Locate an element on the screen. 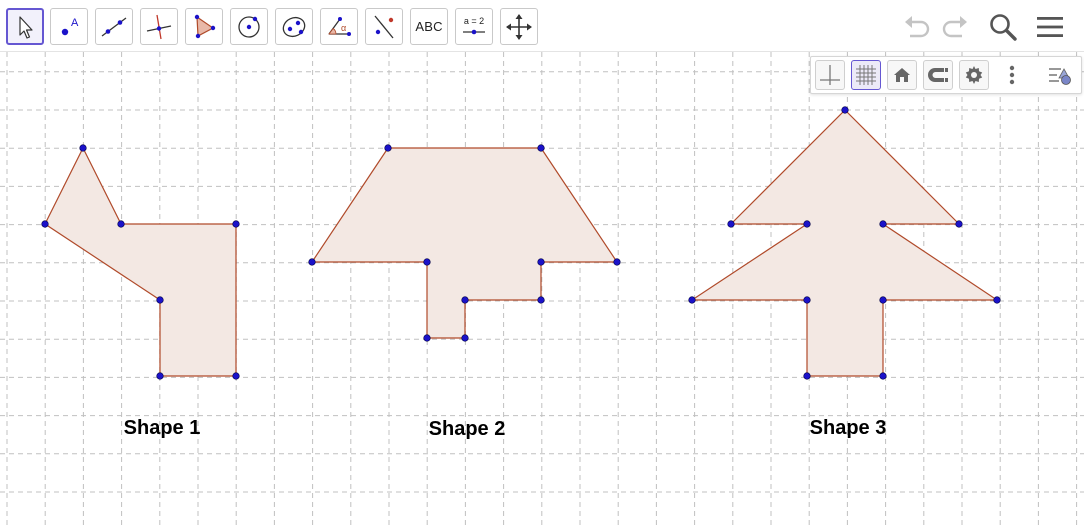 Image resolution: width=1084 pixels, height=525 pixels. polygon-tool-button is located at coordinates (204, 26).